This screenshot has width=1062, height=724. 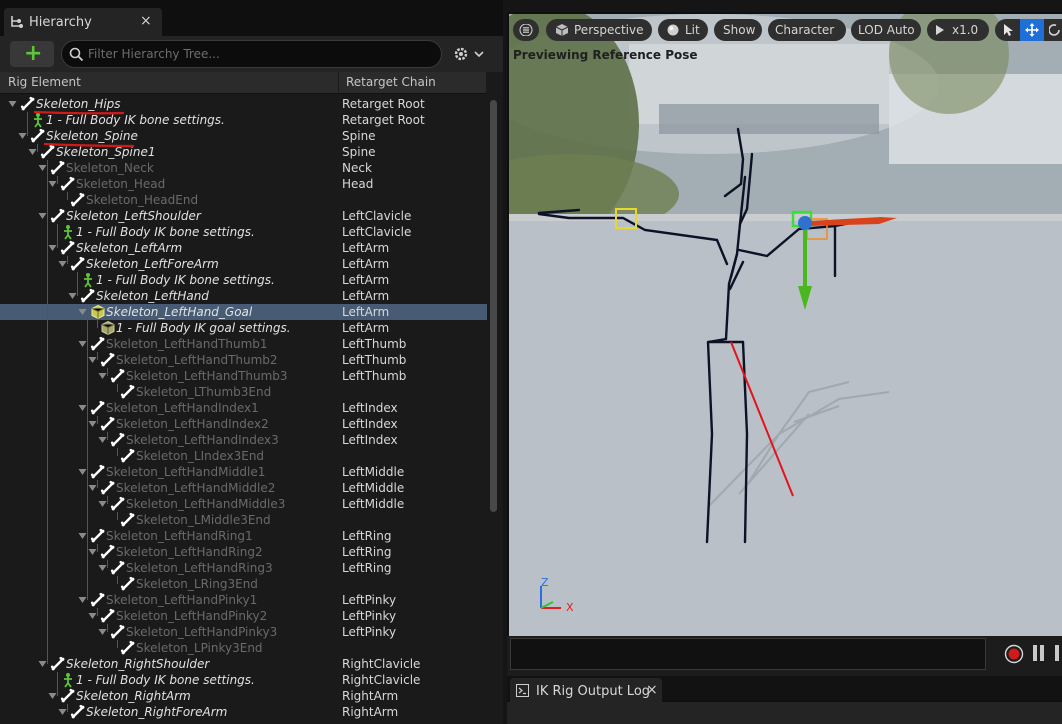 I want to click on tree-row: Skeleton_LeftHand LeftArm, so click(x=243, y=296).